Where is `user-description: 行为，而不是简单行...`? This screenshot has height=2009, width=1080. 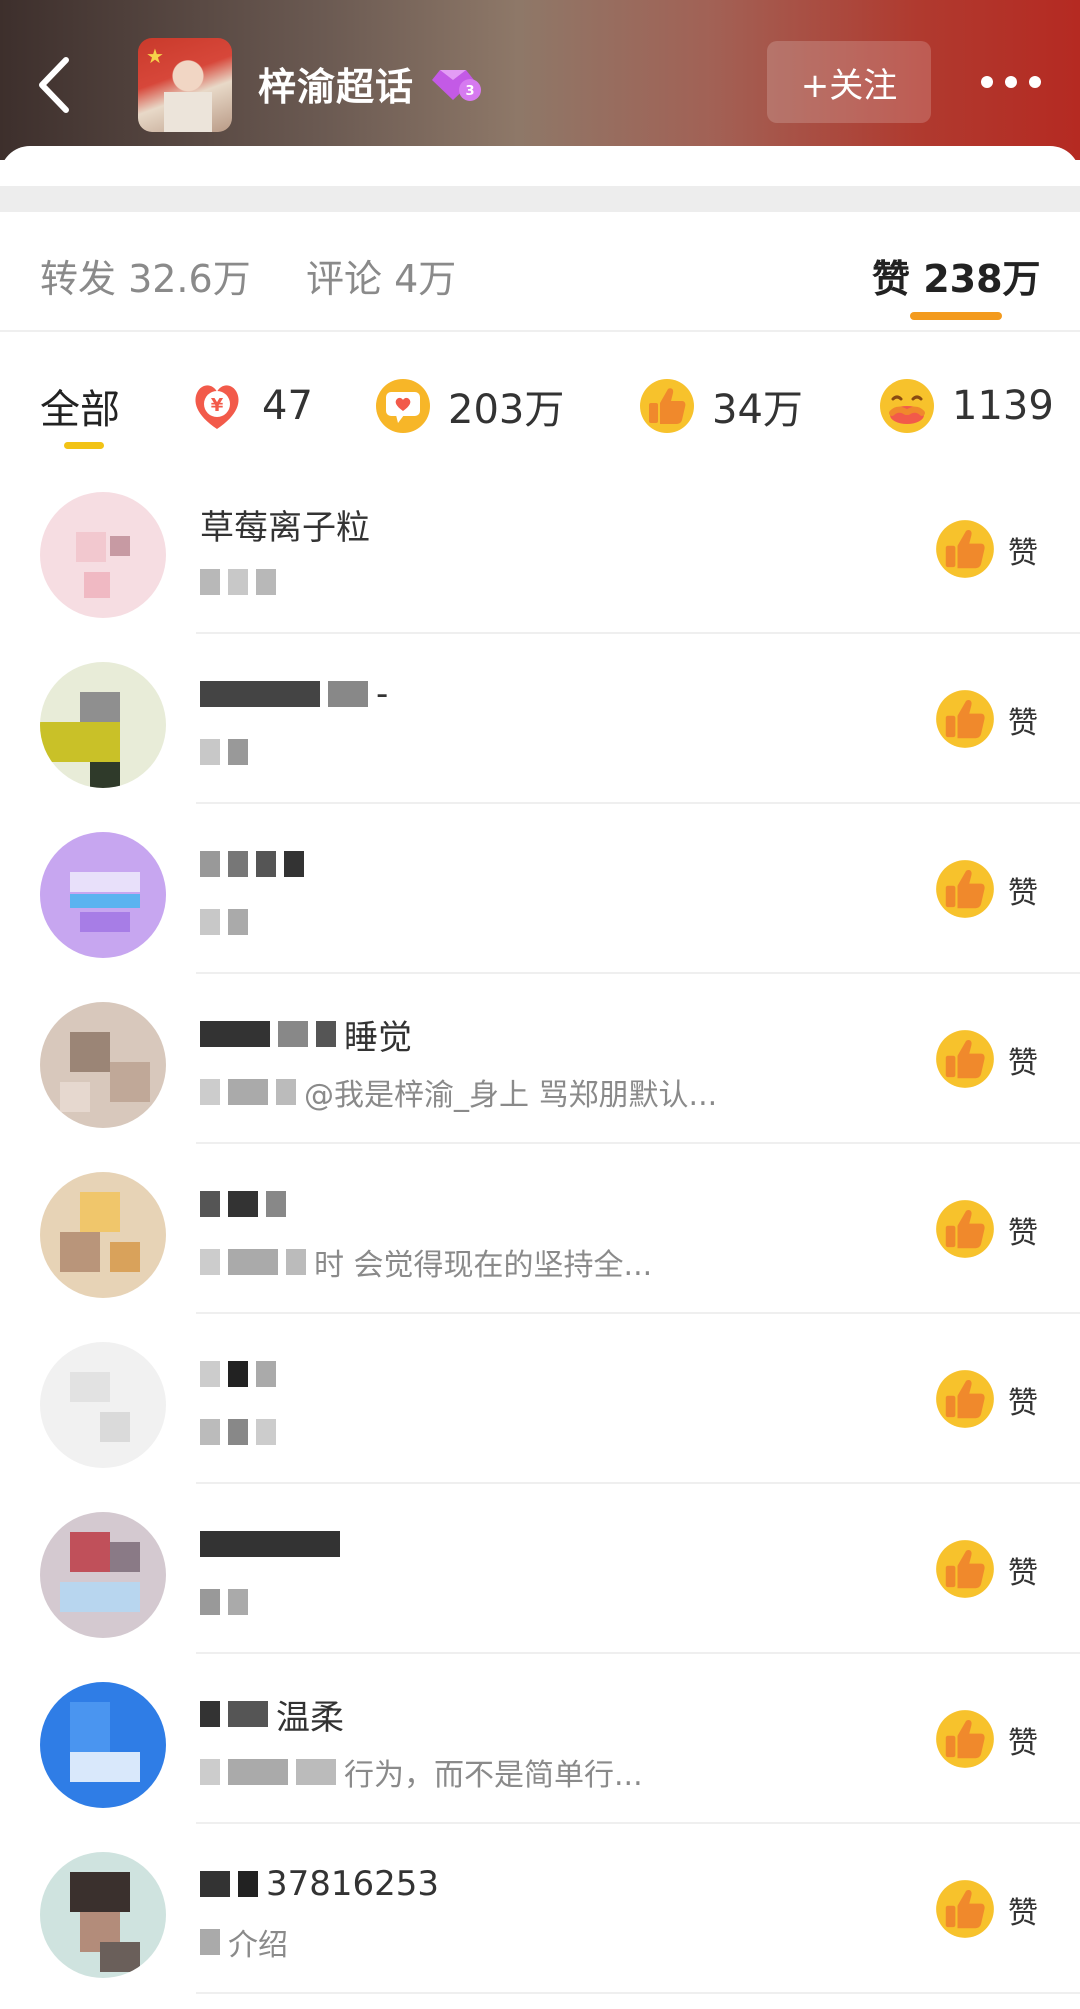 user-description: 行为，而不是简单行... is located at coordinates (421, 1772).